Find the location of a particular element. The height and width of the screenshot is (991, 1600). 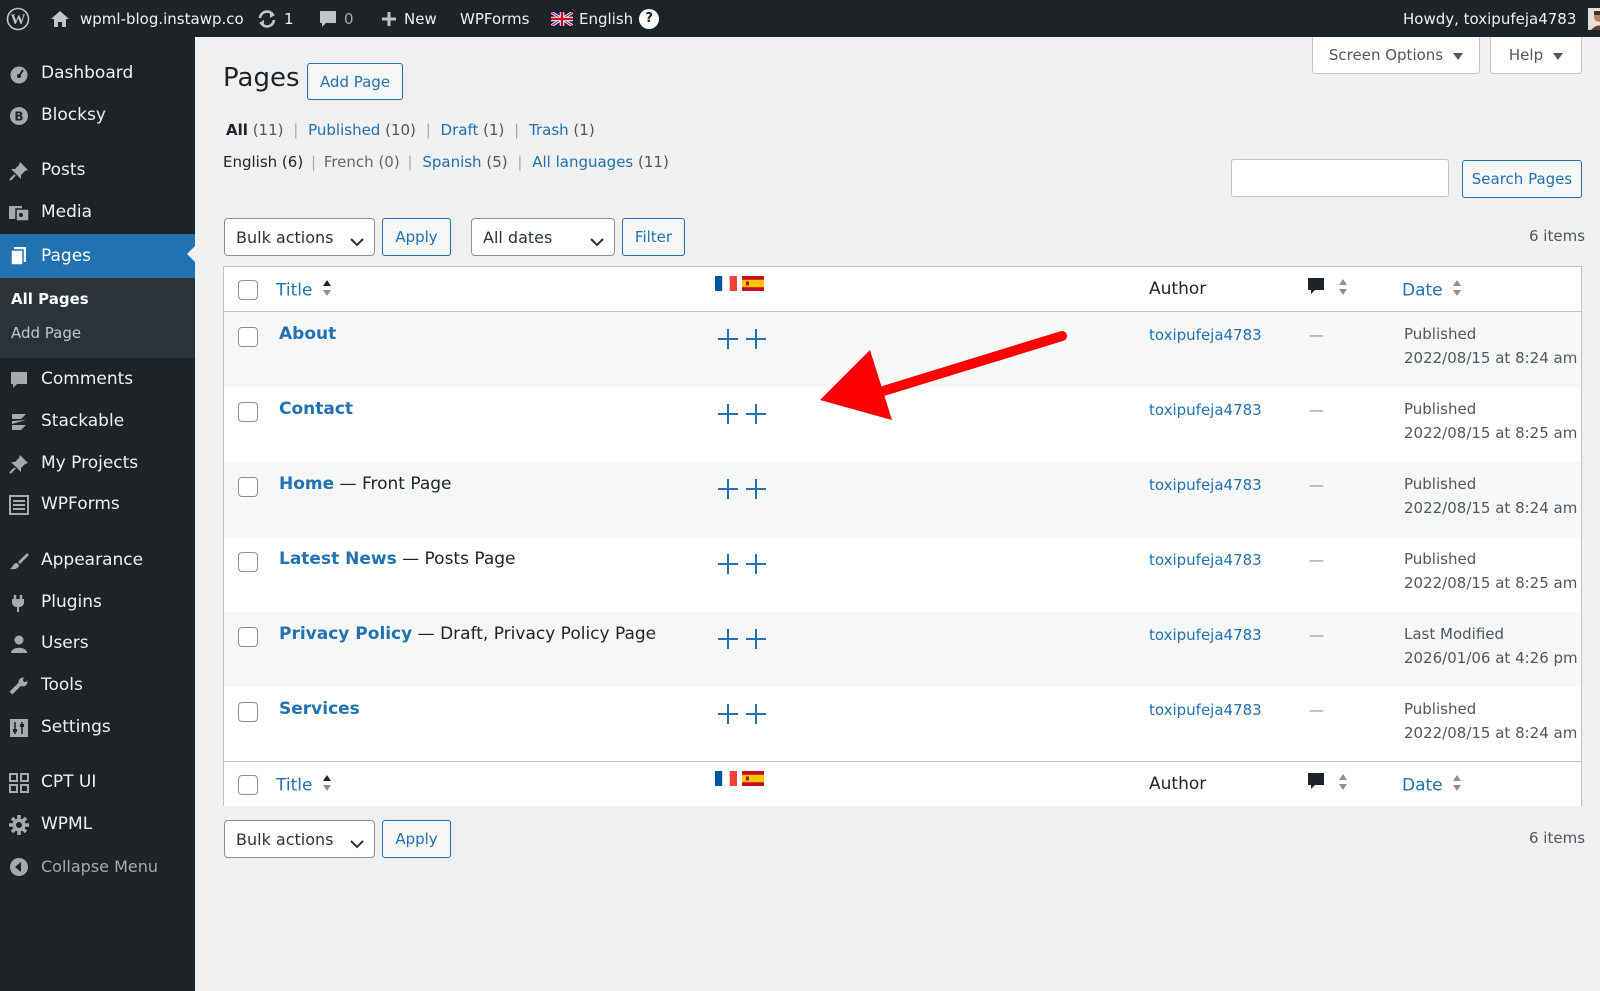

wordpress-logo-icon: W is located at coordinates (18, 18).